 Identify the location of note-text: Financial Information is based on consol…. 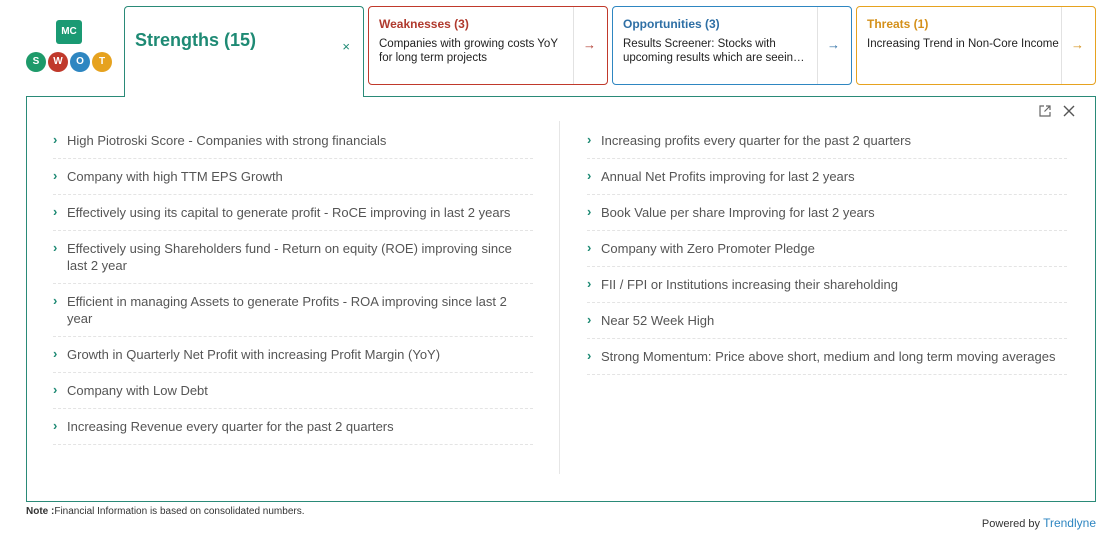
(179, 511).